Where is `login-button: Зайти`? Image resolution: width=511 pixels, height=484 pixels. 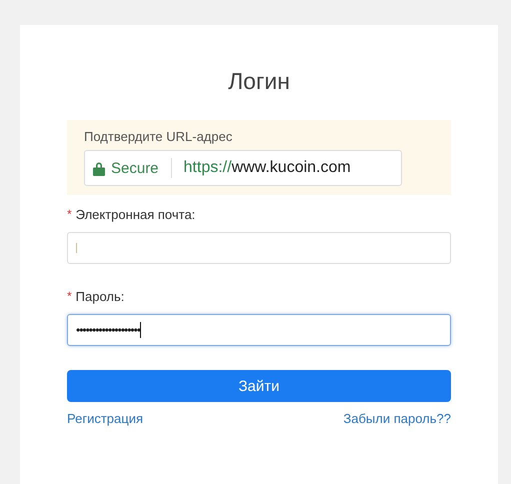 login-button: Зайти is located at coordinates (259, 386).